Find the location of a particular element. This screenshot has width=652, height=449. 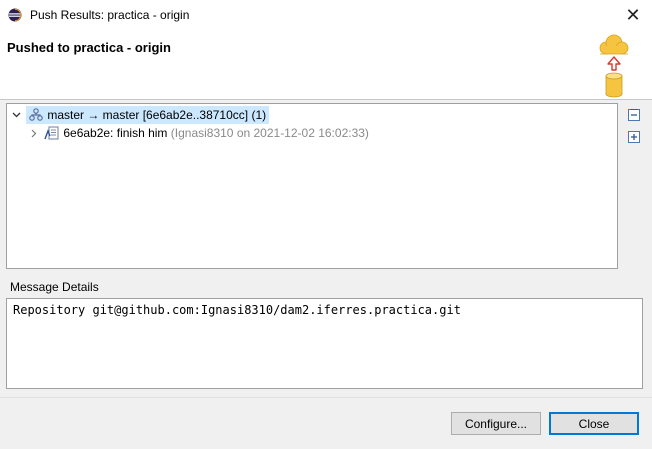

collapse-all-icon is located at coordinates (634, 115).